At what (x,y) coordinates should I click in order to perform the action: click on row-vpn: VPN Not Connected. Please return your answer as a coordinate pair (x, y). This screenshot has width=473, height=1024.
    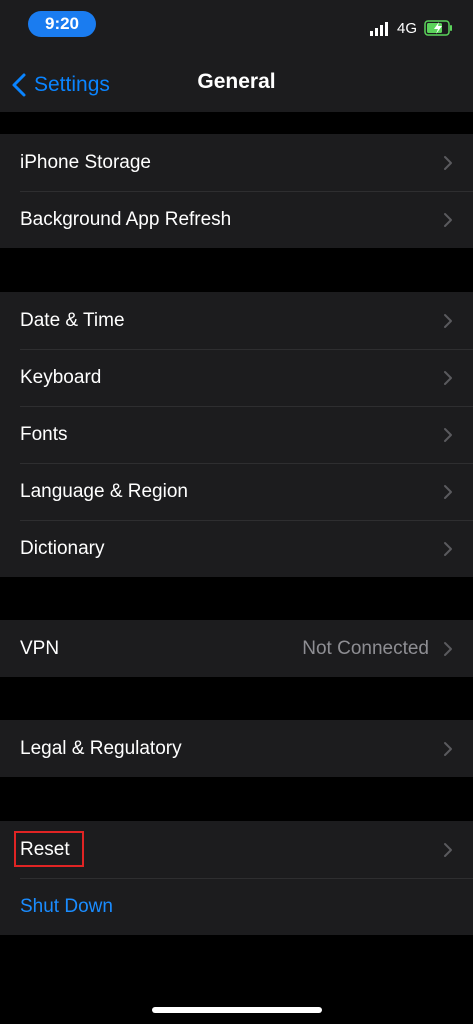
    Looking at the image, I should click on (236, 648).